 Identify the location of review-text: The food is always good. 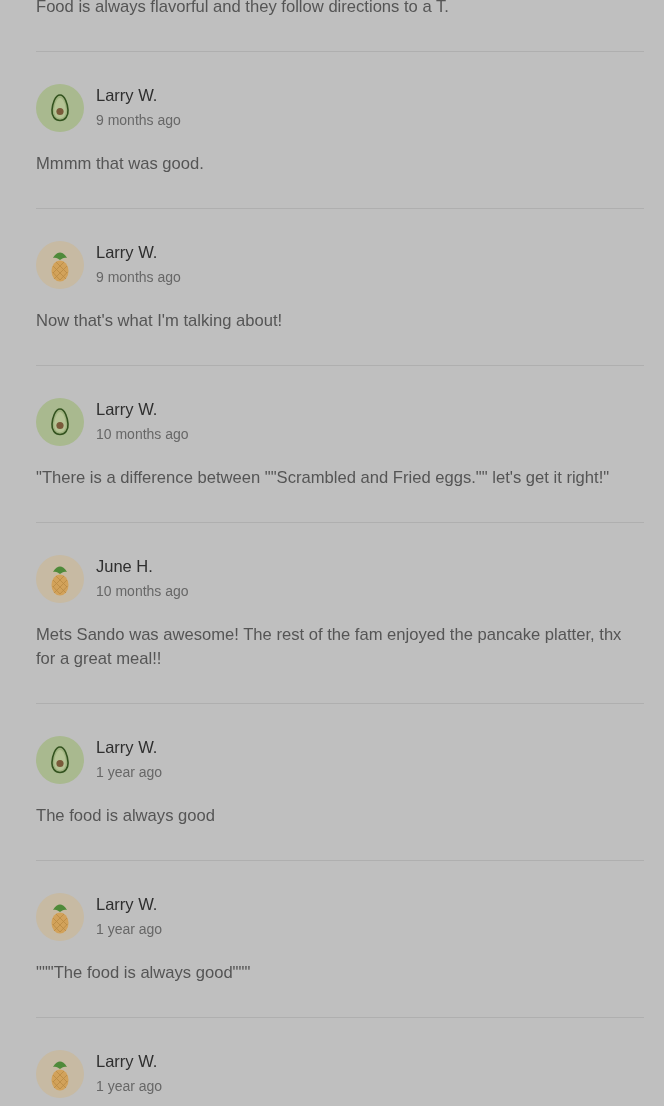
(126, 816).